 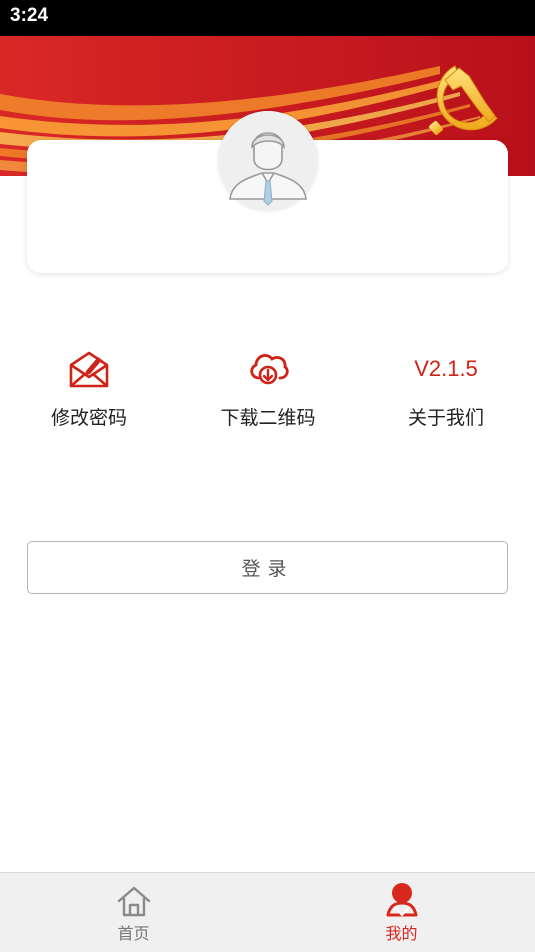 I want to click on user-icon, so click(x=401, y=900).